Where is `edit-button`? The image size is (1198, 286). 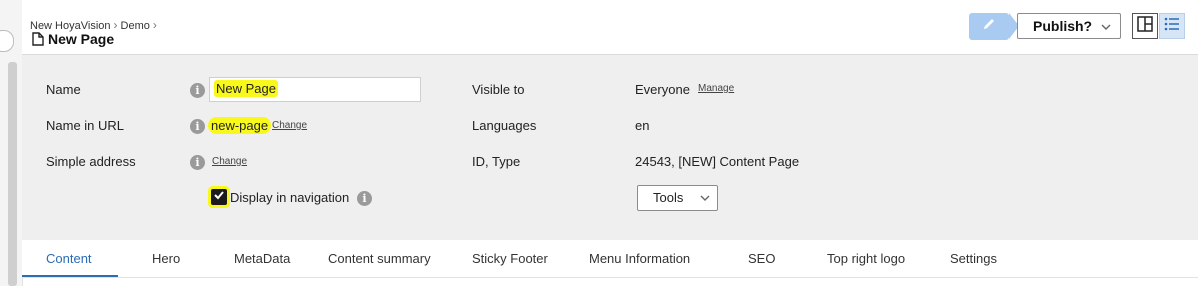
edit-button is located at coordinates (994, 26).